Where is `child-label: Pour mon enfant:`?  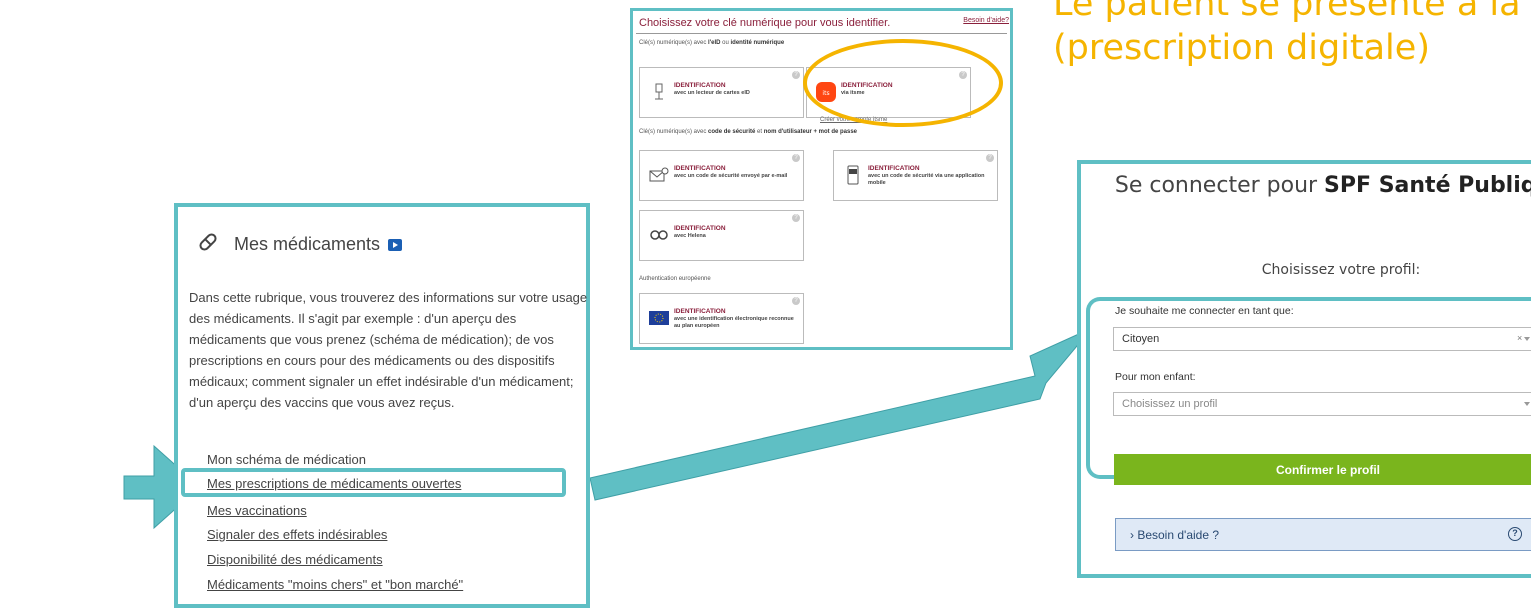 child-label: Pour mon enfant: is located at coordinates (1155, 377).